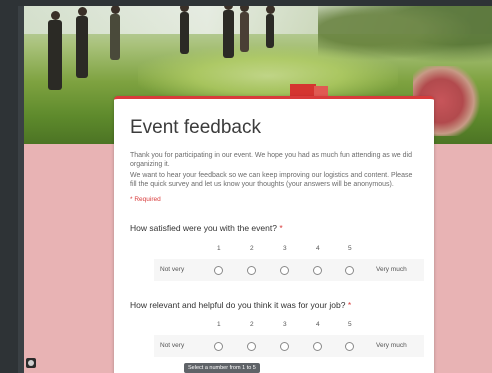  What do you see at coordinates (195, 127) in the screenshot?
I see `form-title: Event feedback` at bounding box center [195, 127].